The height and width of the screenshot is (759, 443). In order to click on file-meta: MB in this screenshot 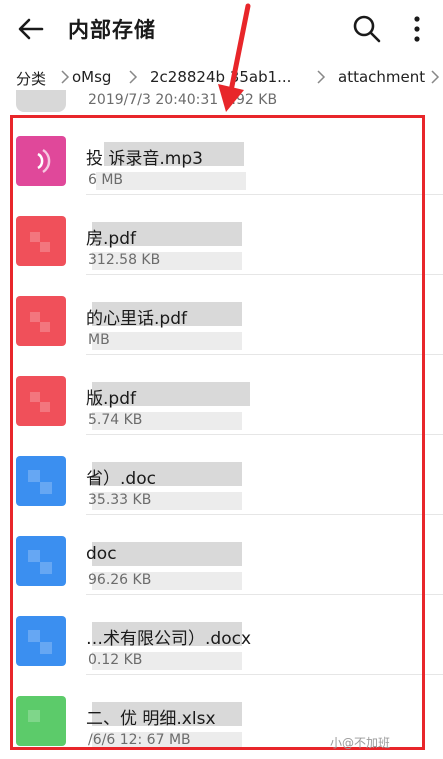, I will do `click(99, 340)`.